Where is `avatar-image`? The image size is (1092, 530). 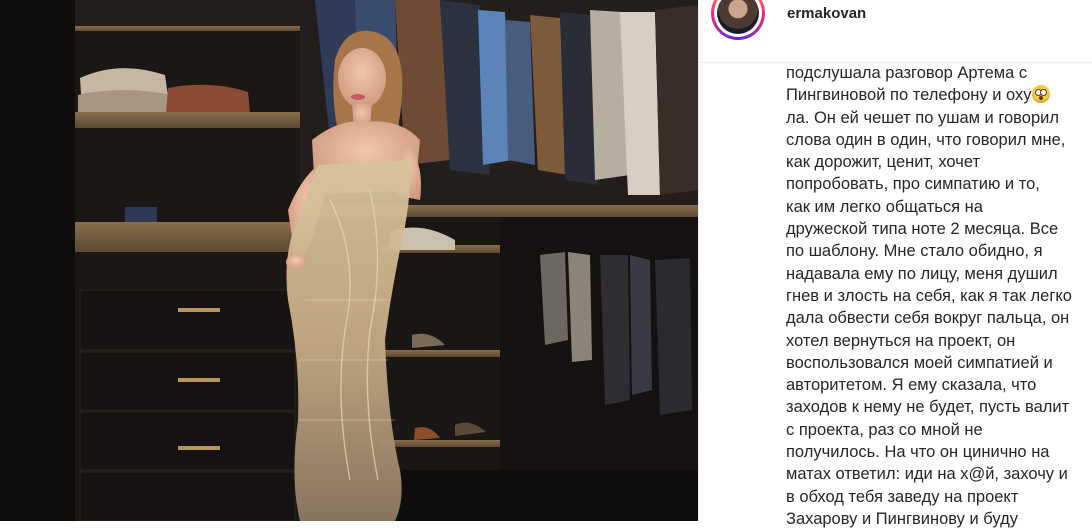 avatar-image is located at coordinates (738, 17).